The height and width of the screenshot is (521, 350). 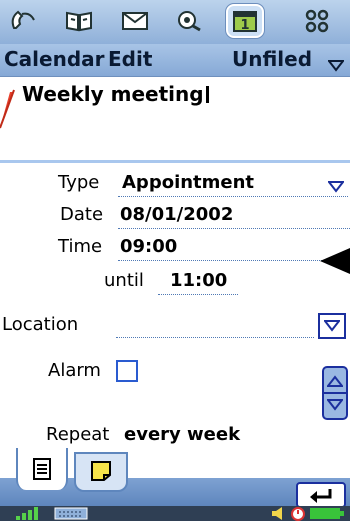 What do you see at coordinates (244, 25) in the screenshot?
I see `calendar-day: 1` at bounding box center [244, 25].